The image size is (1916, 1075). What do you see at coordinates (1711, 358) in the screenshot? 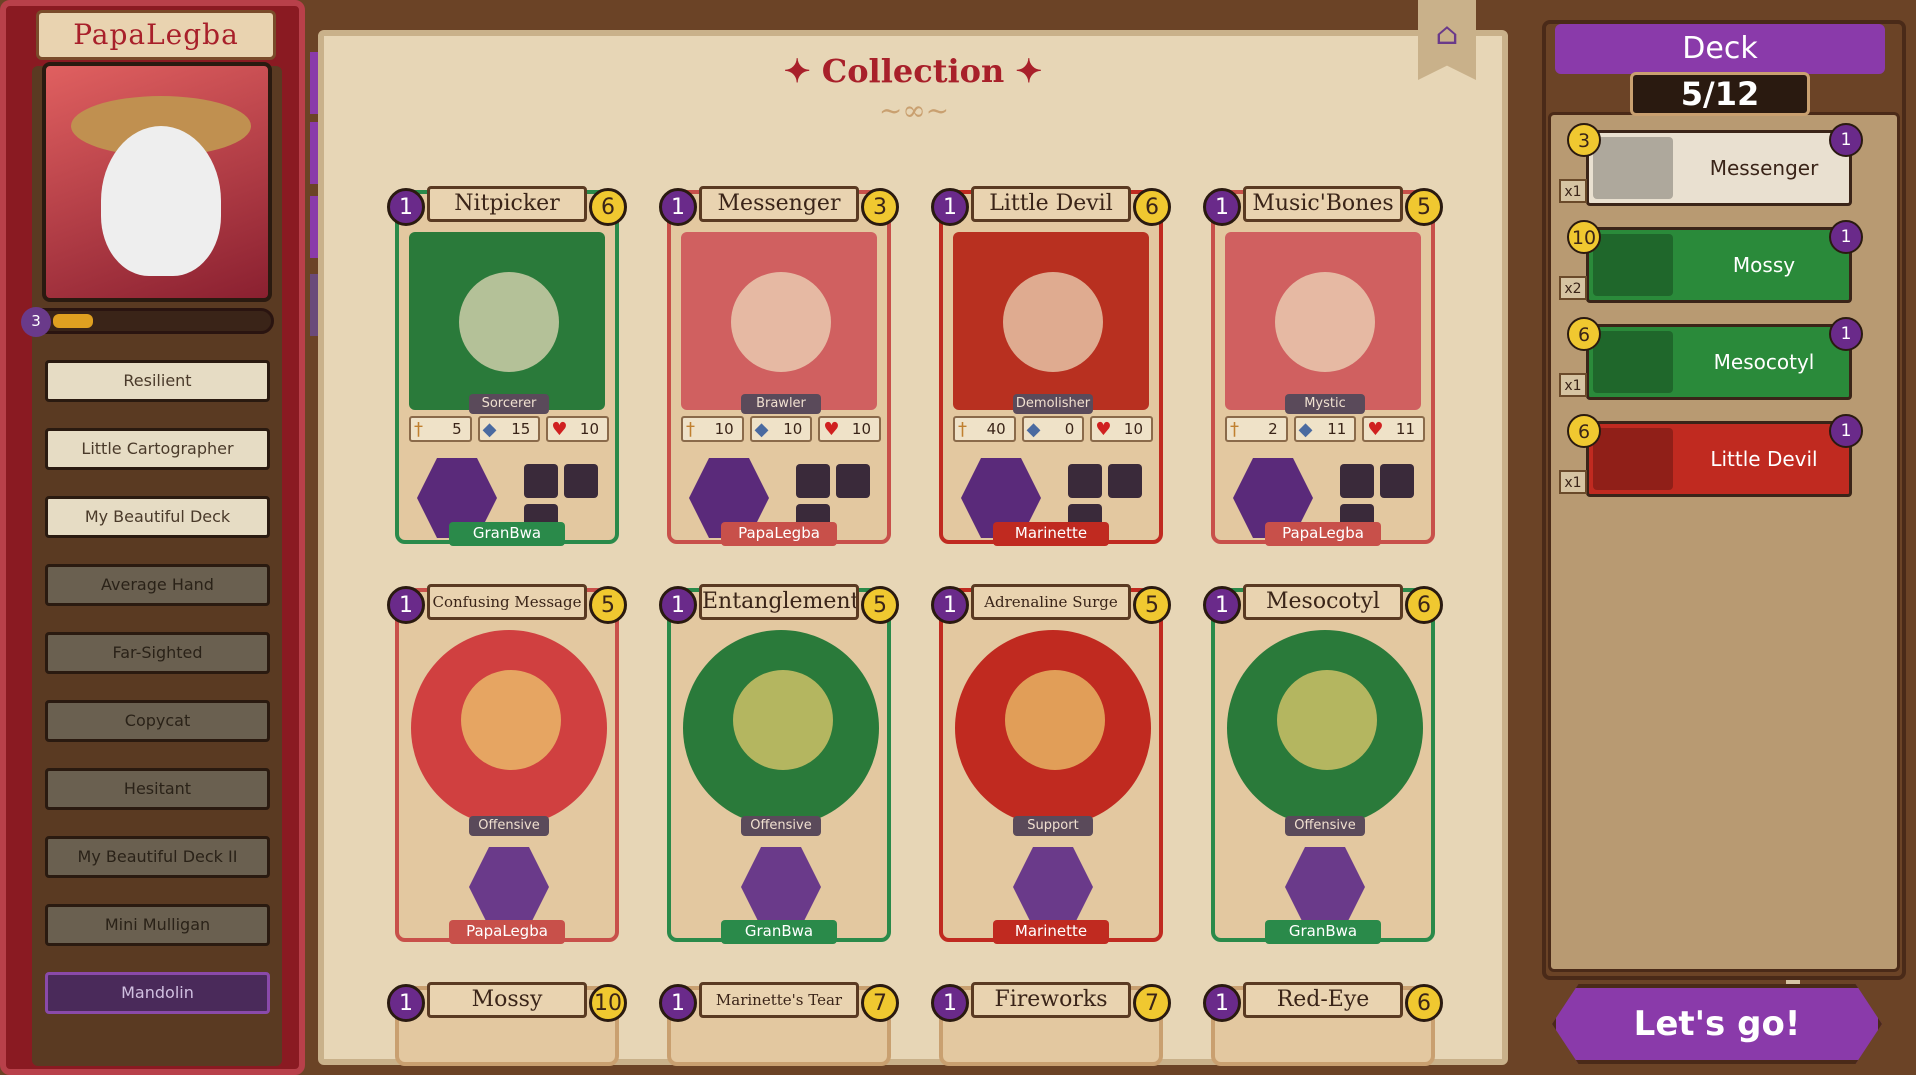
I see `deck-entry: Mesocotyl 6 1 x1` at bounding box center [1711, 358].